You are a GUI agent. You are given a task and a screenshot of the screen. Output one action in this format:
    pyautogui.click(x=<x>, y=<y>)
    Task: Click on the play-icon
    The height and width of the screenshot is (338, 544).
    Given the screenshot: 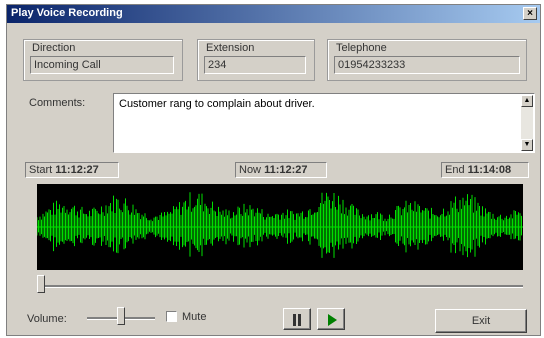 What is the action you would take?
    pyautogui.click(x=332, y=320)
    